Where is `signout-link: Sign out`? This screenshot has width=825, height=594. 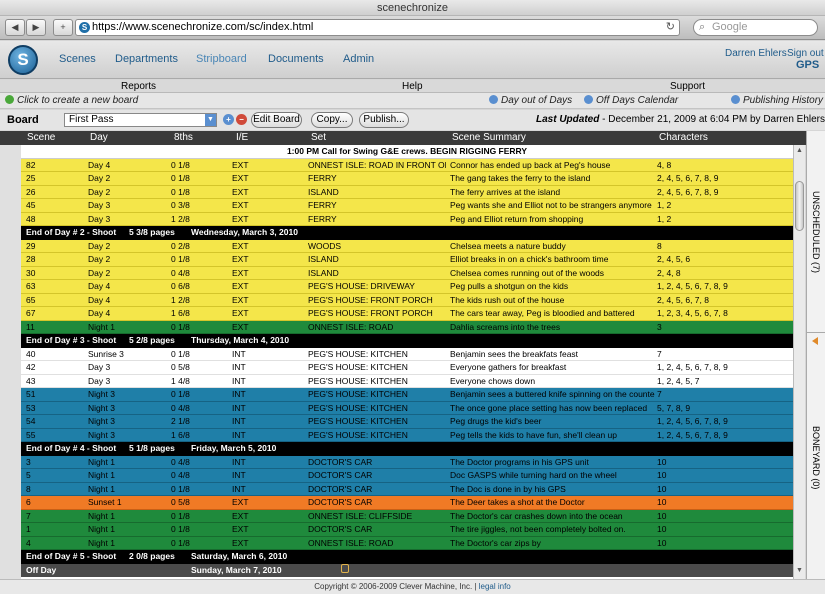
signout-link: Sign out is located at coordinates (805, 53).